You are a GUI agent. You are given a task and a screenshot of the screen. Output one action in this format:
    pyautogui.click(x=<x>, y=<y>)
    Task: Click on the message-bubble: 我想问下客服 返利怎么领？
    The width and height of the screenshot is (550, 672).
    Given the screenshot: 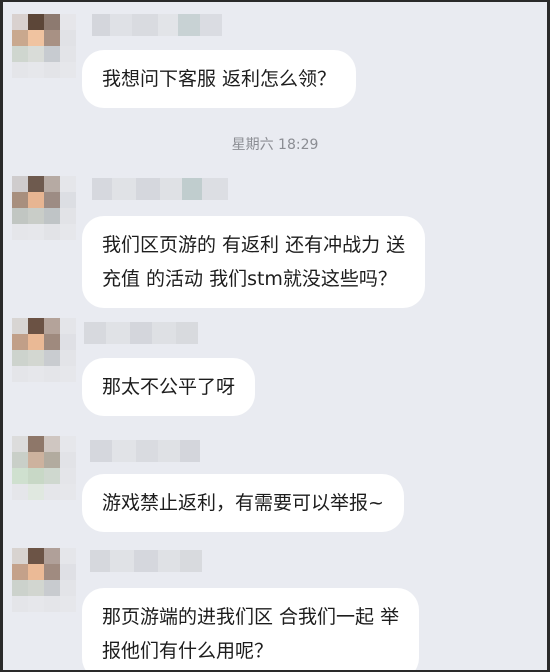 What is the action you would take?
    pyautogui.click(x=219, y=79)
    